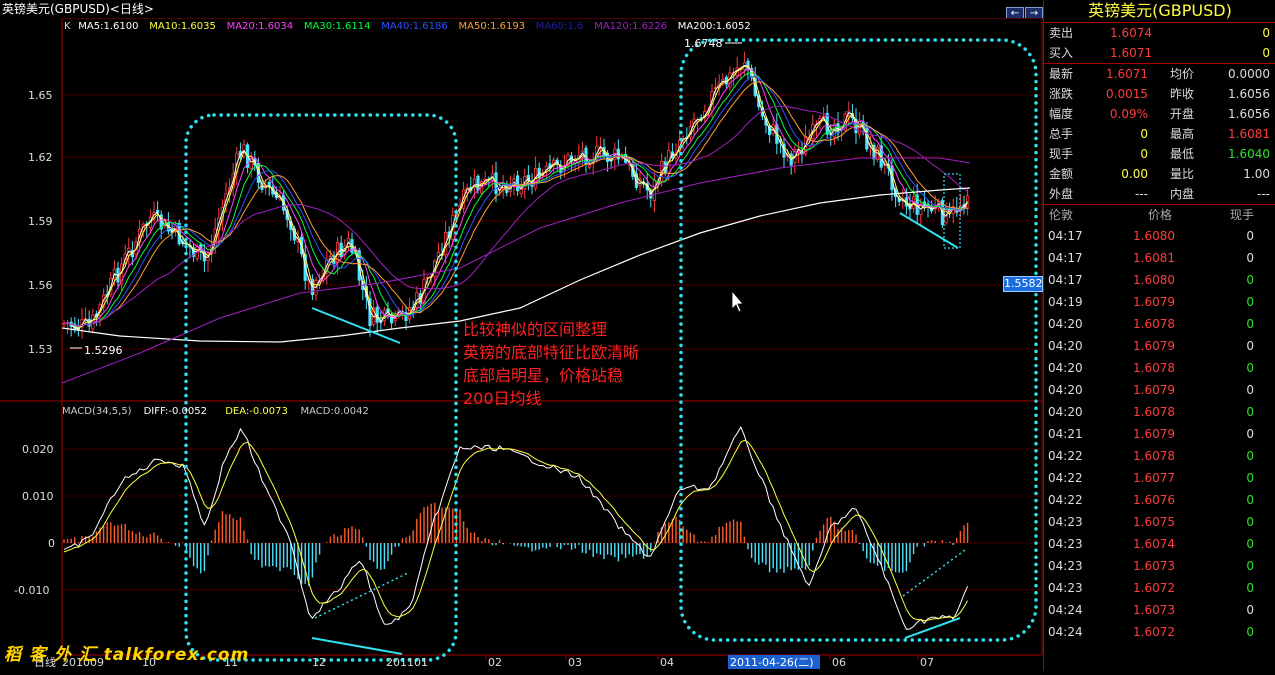 The height and width of the screenshot is (675, 1275). What do you see at coordinates (337, 26) in the screenshot?
I see `ma-legend-item: MA30:1.6114` at bounding box center [337, 26].